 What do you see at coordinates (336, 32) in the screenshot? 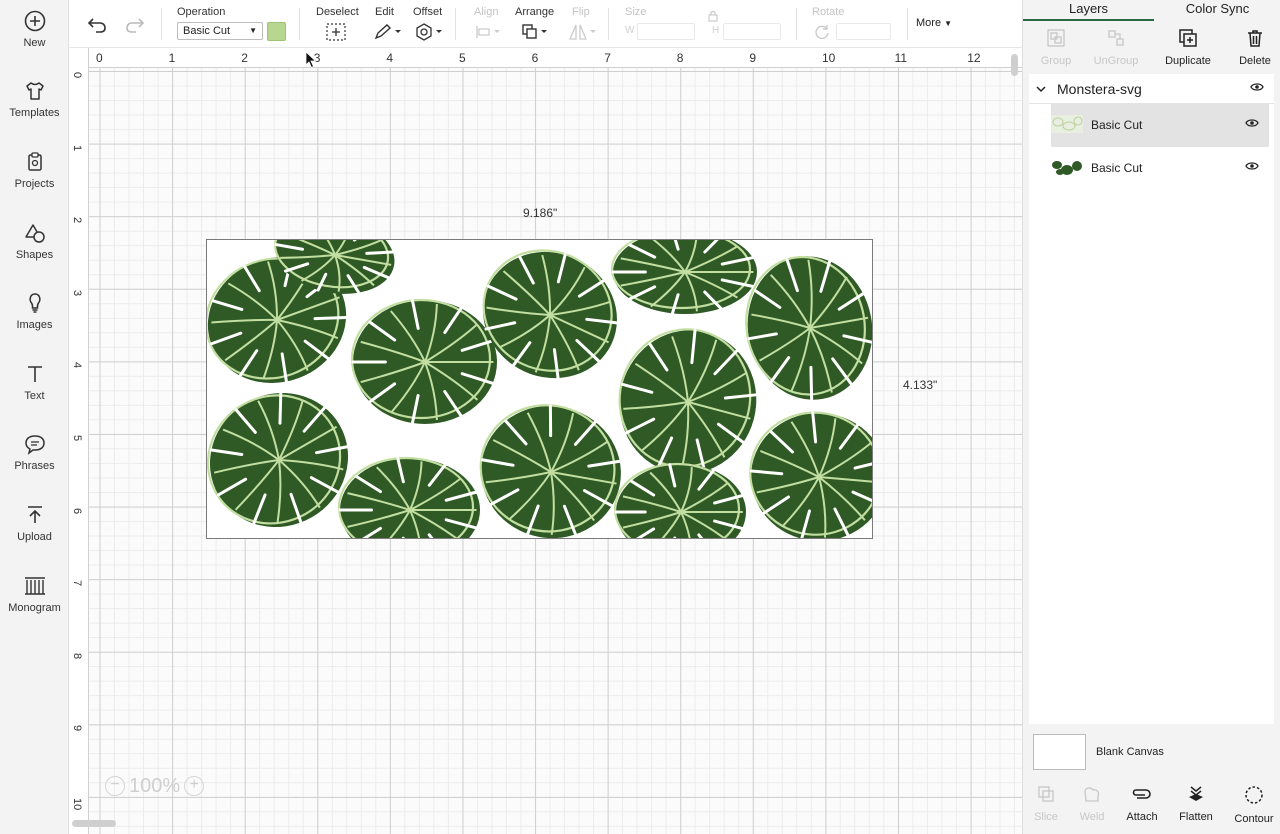
I see `deselect-icon` at bounding box center [336, 32].